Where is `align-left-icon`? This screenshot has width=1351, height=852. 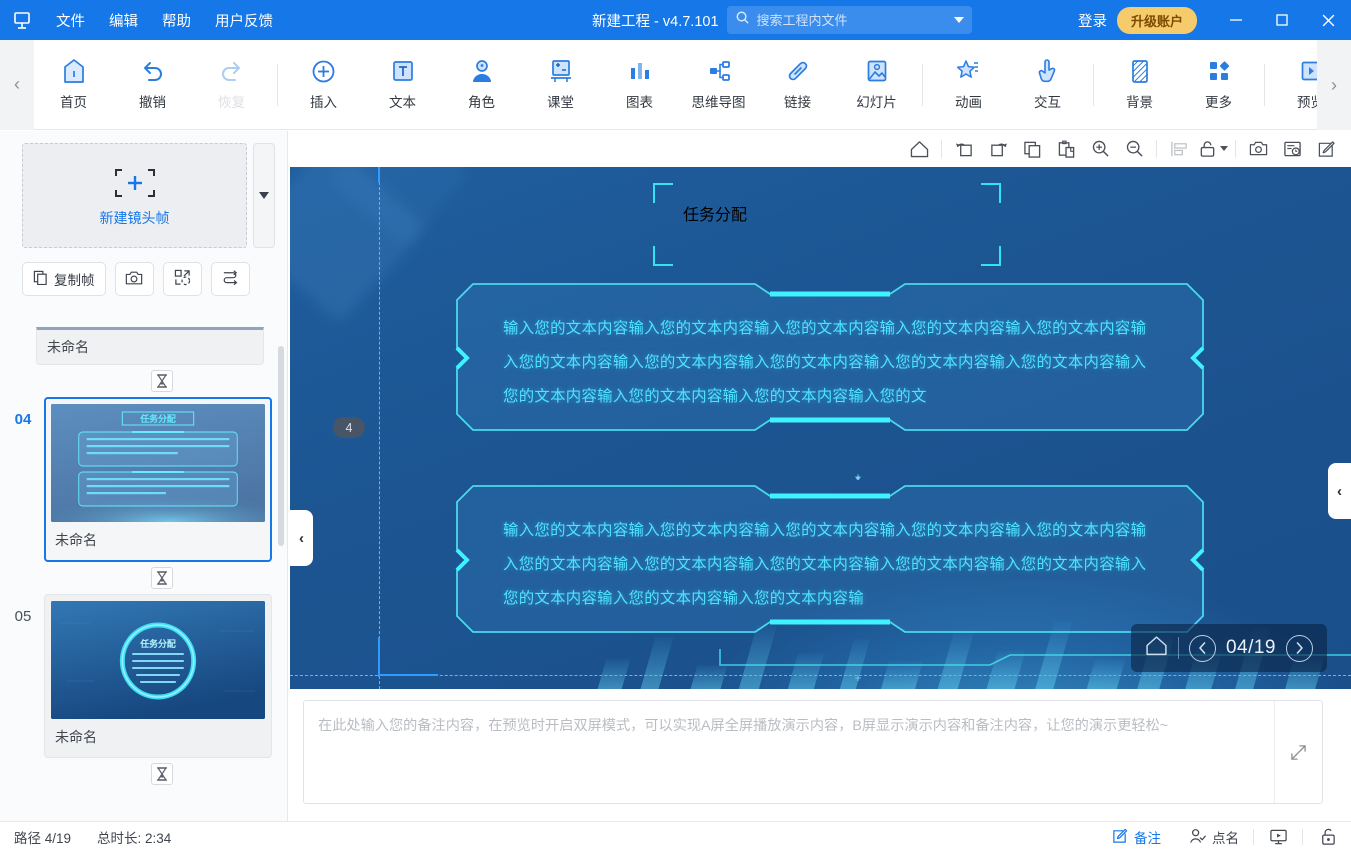
align-left-icon is located at coordinates (1179, 149).